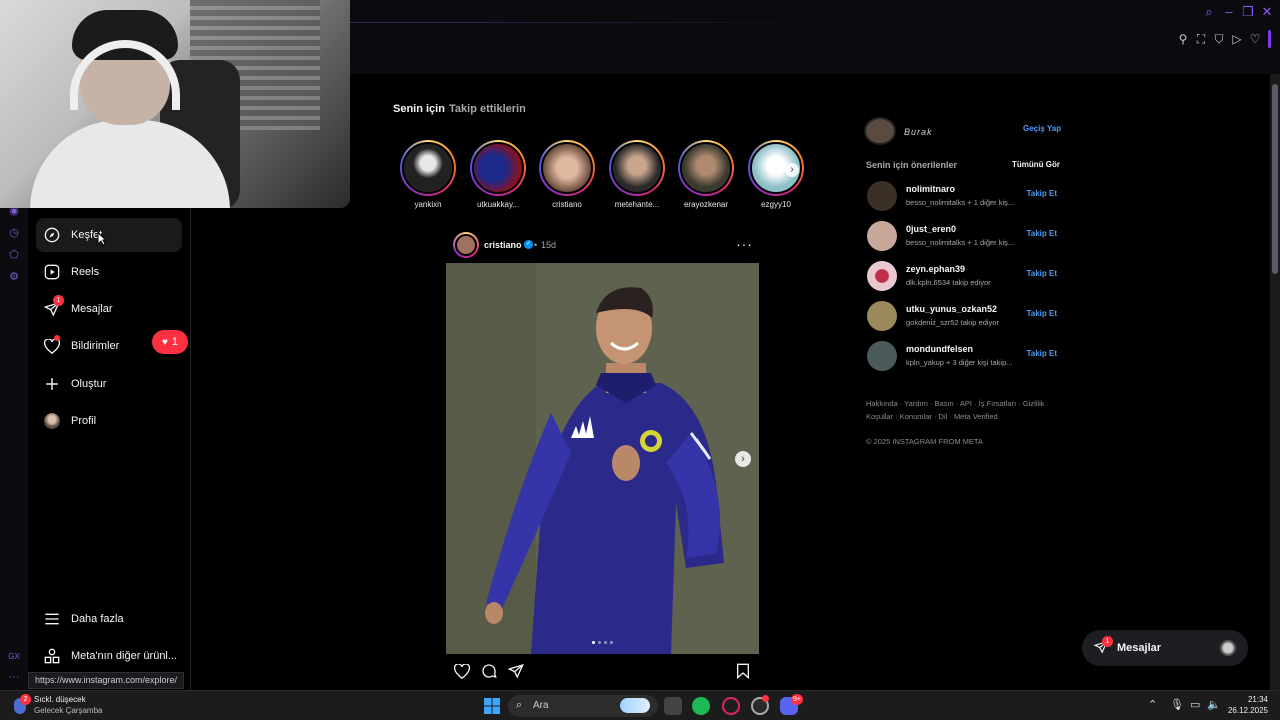  What do you see at coordinates (776, 204) in the screenshot?
I see `story-username: ezgyy10` at bounding box center [776, 204].